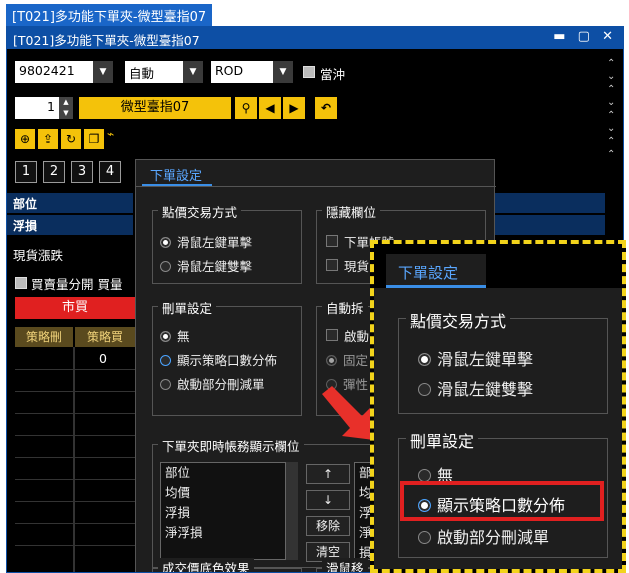 The image size is (629, 573). Describe the element at coordinates (37, 108) in the screenshot. I see `quantity-input: 1` at that location.